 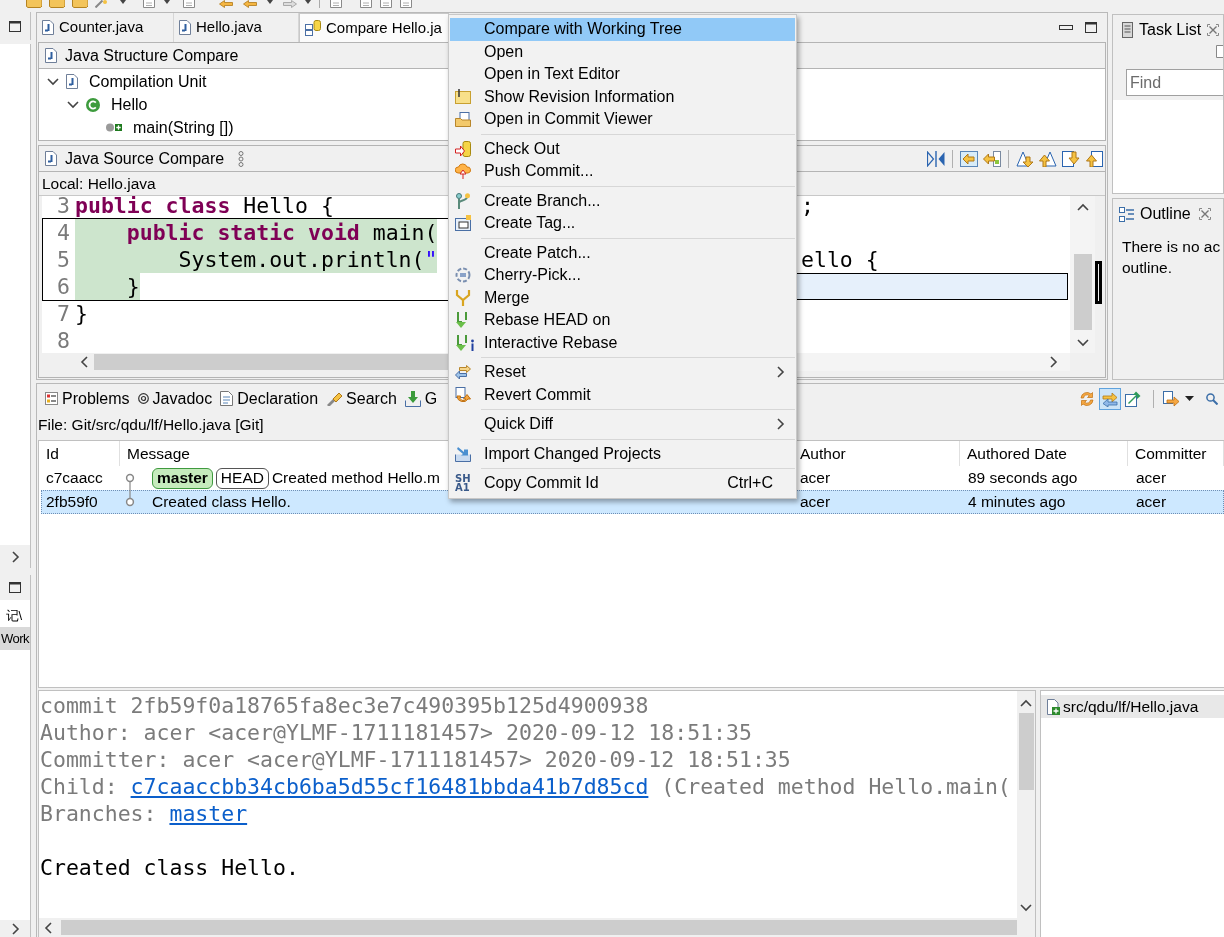 I want to click on menu-item: Show Revision Information, so click(x=622, y=96).